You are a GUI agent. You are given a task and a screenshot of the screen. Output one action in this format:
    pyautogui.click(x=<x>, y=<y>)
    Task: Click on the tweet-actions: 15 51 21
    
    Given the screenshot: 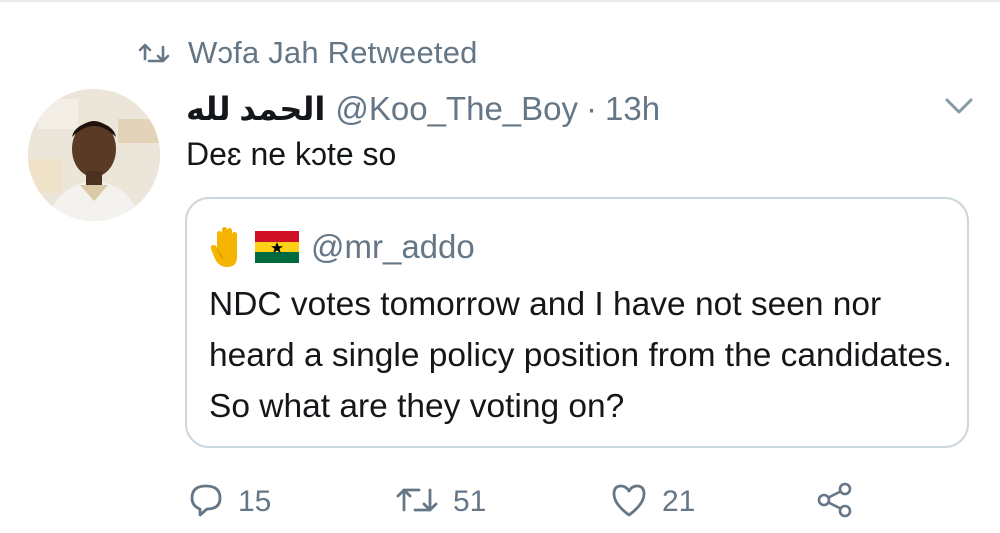 What is the action you would take?
    pyautogui.click(x=500, y=500)
    